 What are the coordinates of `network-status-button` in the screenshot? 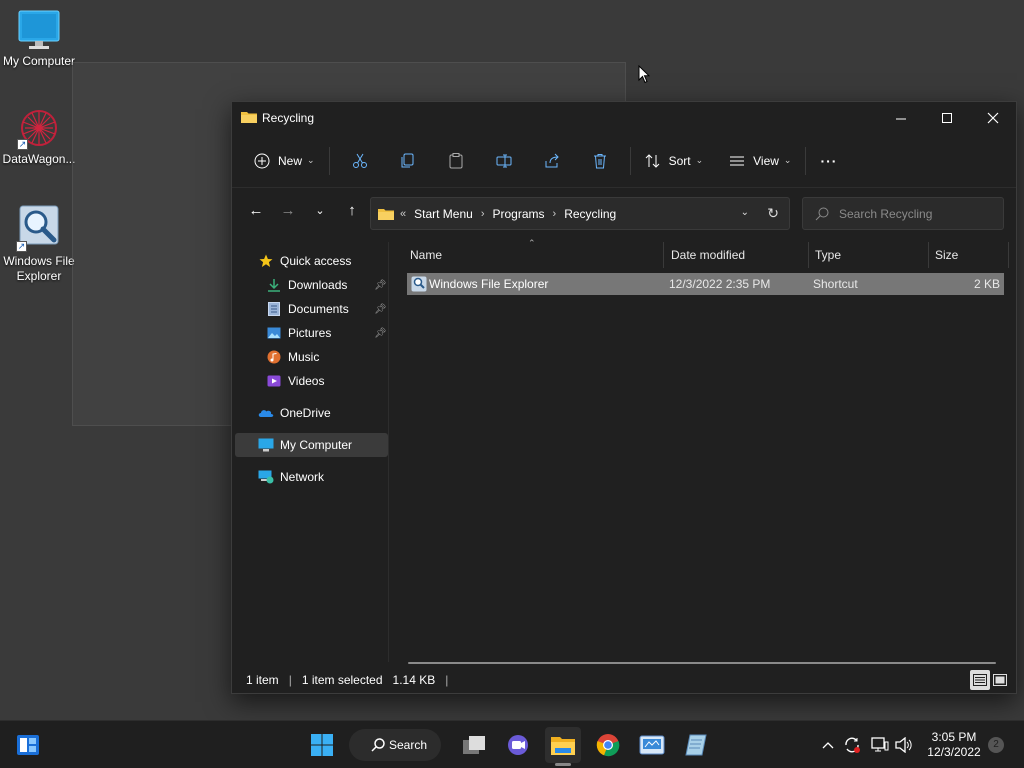 It's located at (880, 745).